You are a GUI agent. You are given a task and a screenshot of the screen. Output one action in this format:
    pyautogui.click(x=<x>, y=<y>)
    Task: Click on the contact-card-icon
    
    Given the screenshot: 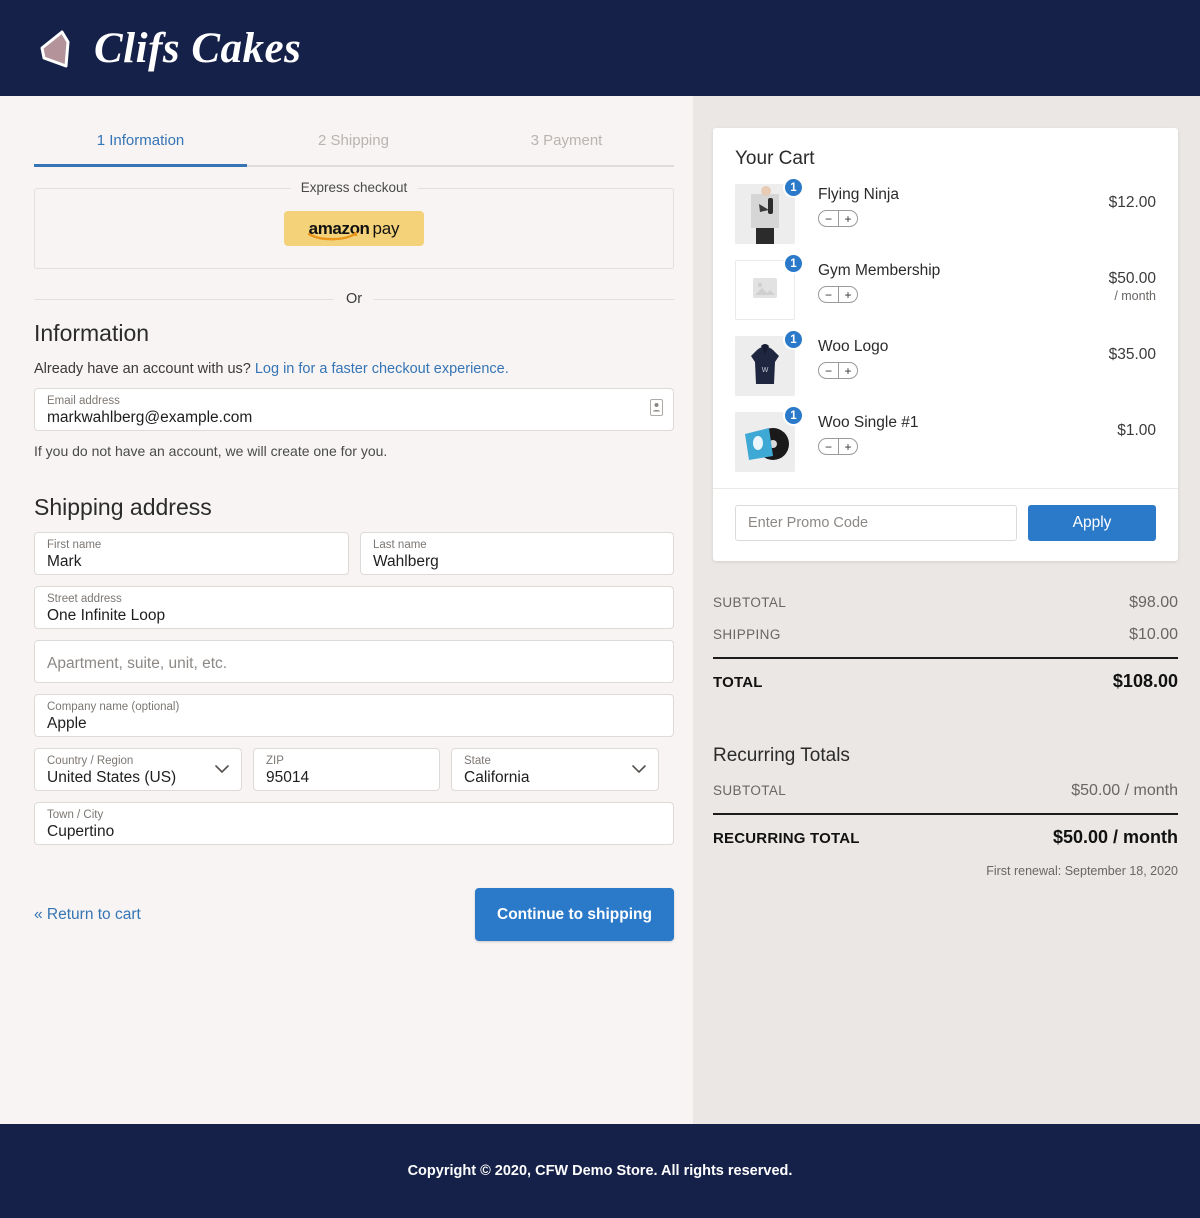 What is the action you would take?
    pyautogui.click(x=656, y=409)
    